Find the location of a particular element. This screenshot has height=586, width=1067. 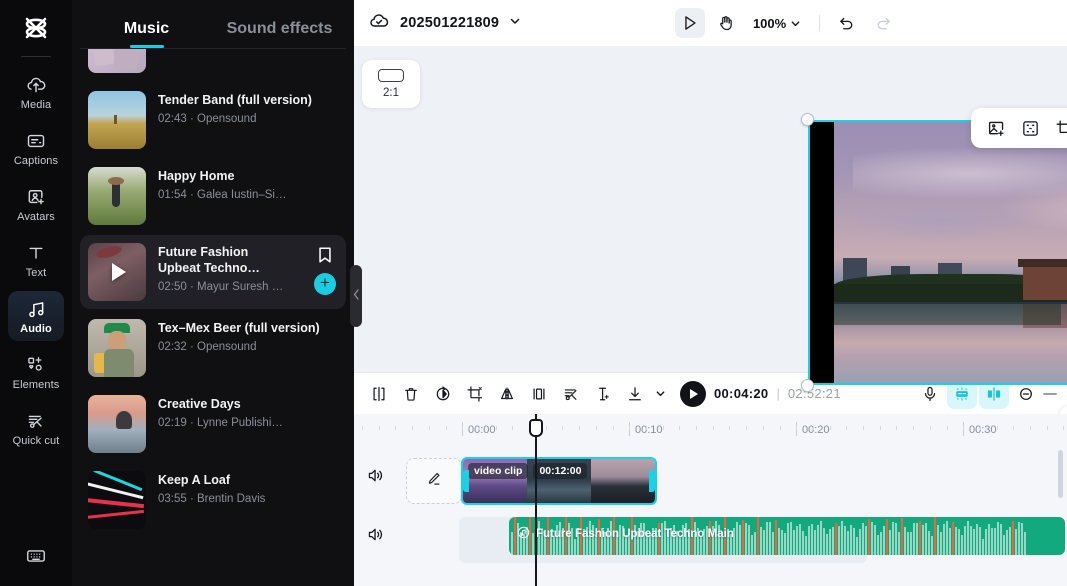

select-arrow-icon is located at coordinates (689, 23).